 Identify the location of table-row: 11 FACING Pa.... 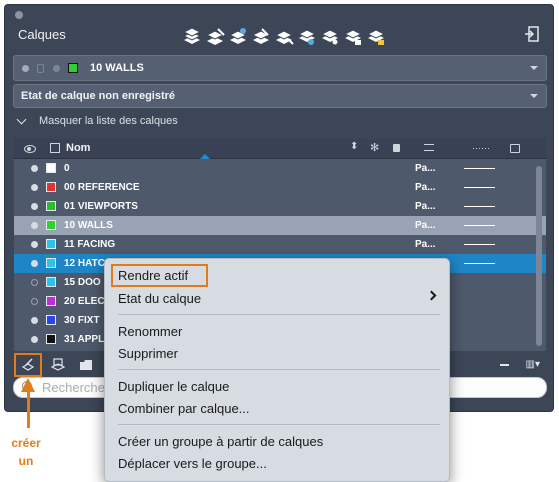
(280, 244).